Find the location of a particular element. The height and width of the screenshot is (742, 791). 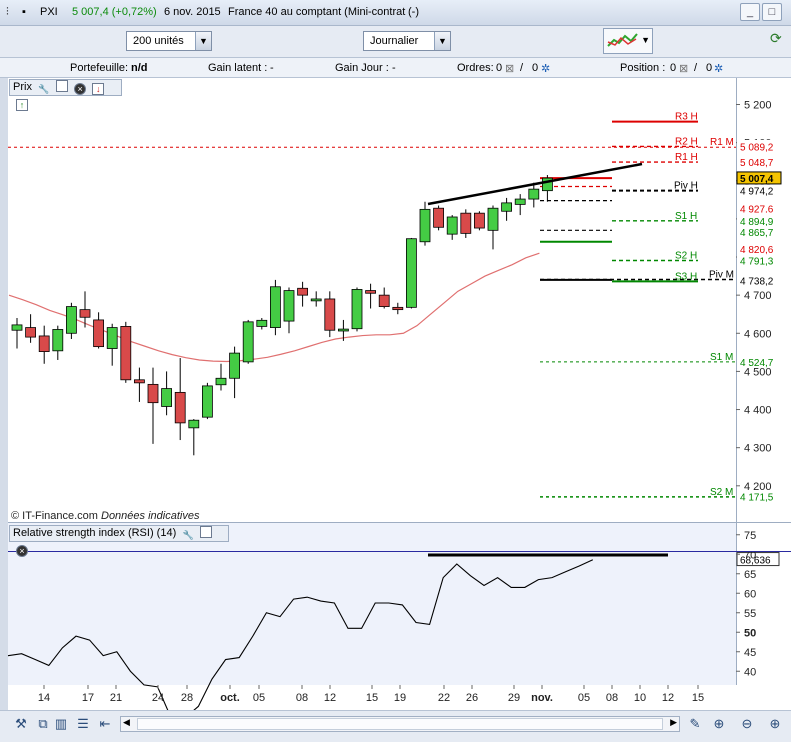

x-tick-label: 22 is located at coordinates (444, 698).